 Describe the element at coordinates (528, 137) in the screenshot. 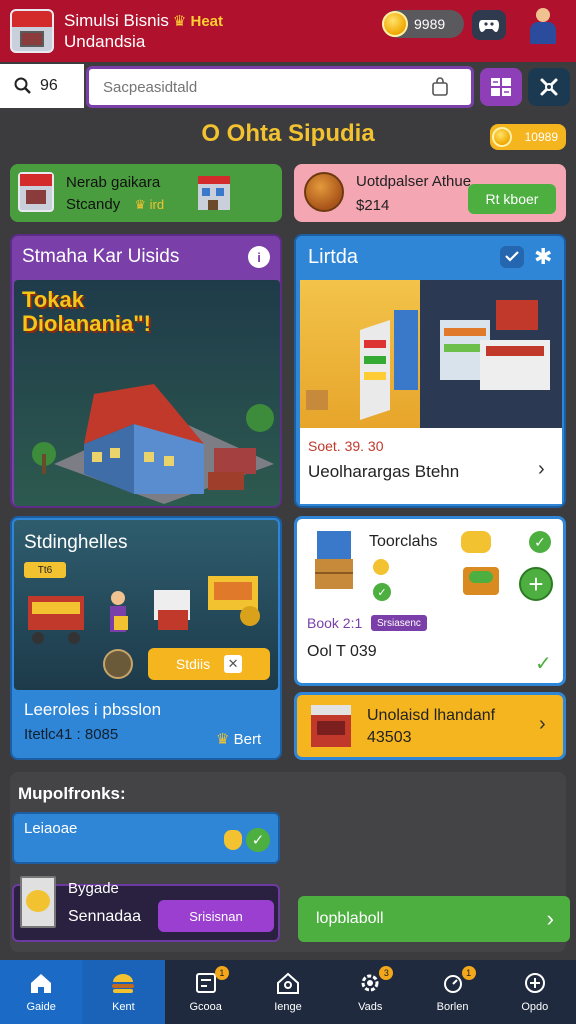

I see `gold-balance: 10989` at that location.